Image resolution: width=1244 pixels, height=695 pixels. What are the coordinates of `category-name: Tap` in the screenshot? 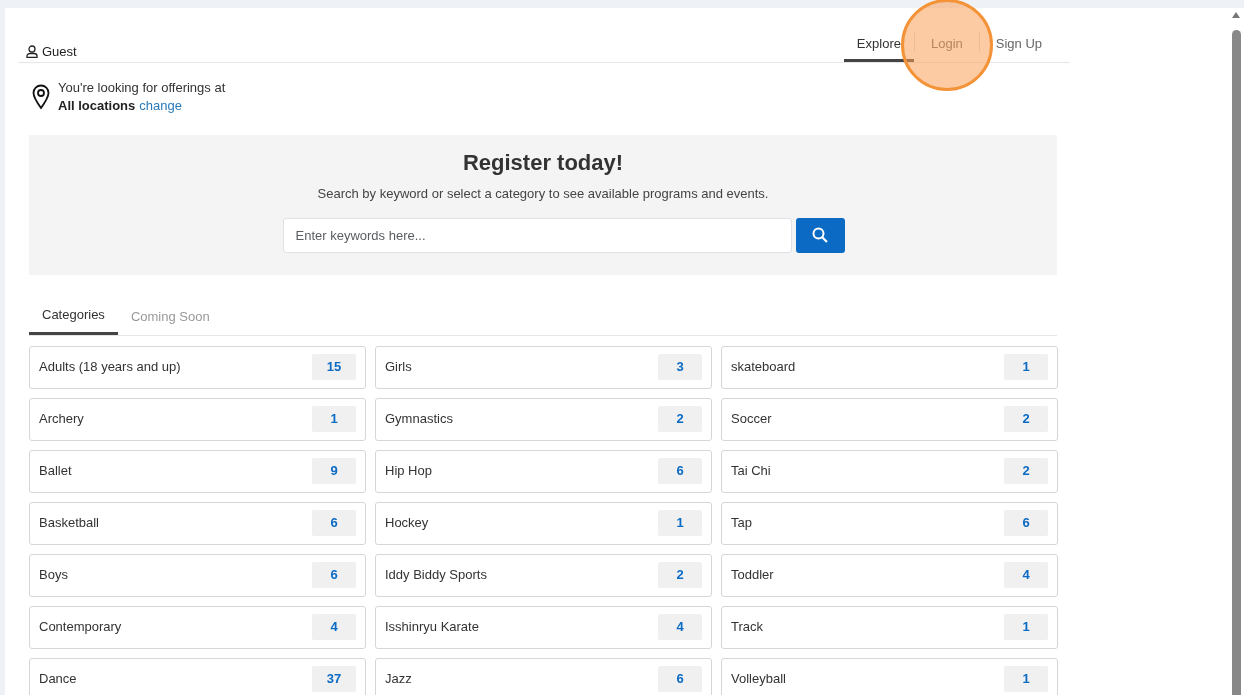 It's located at (741, 523).